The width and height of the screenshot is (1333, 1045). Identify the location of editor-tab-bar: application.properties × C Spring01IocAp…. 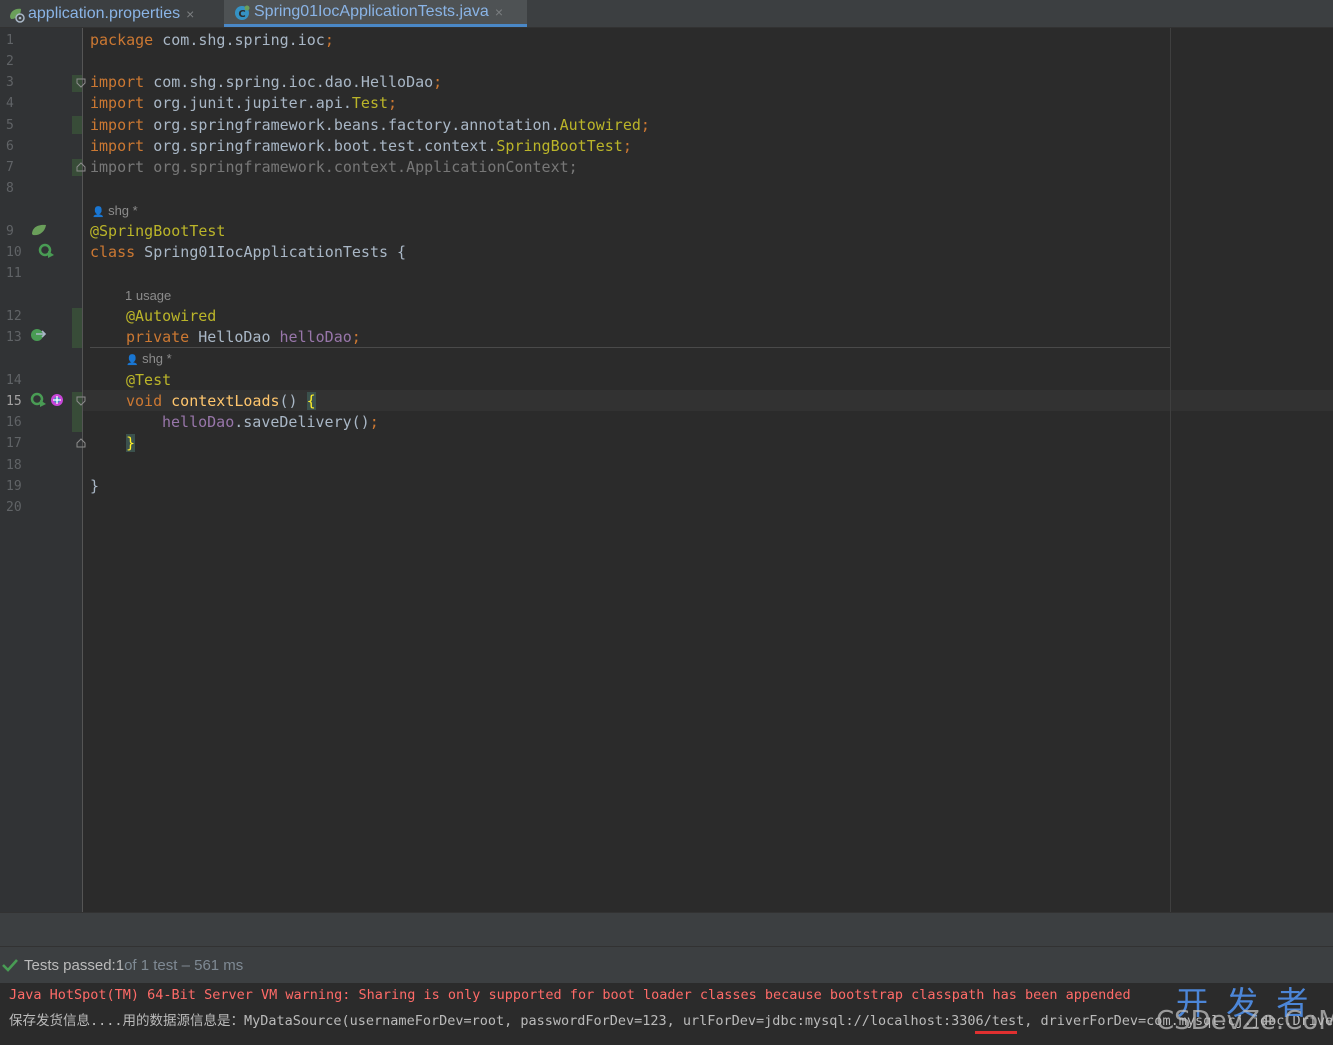
(666, 14).